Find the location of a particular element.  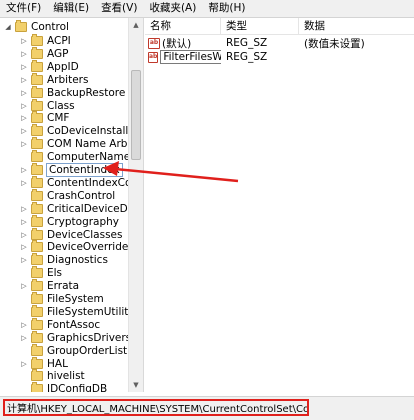

tree-item: ▷ Arbiters is located at coordinates (54, 79).